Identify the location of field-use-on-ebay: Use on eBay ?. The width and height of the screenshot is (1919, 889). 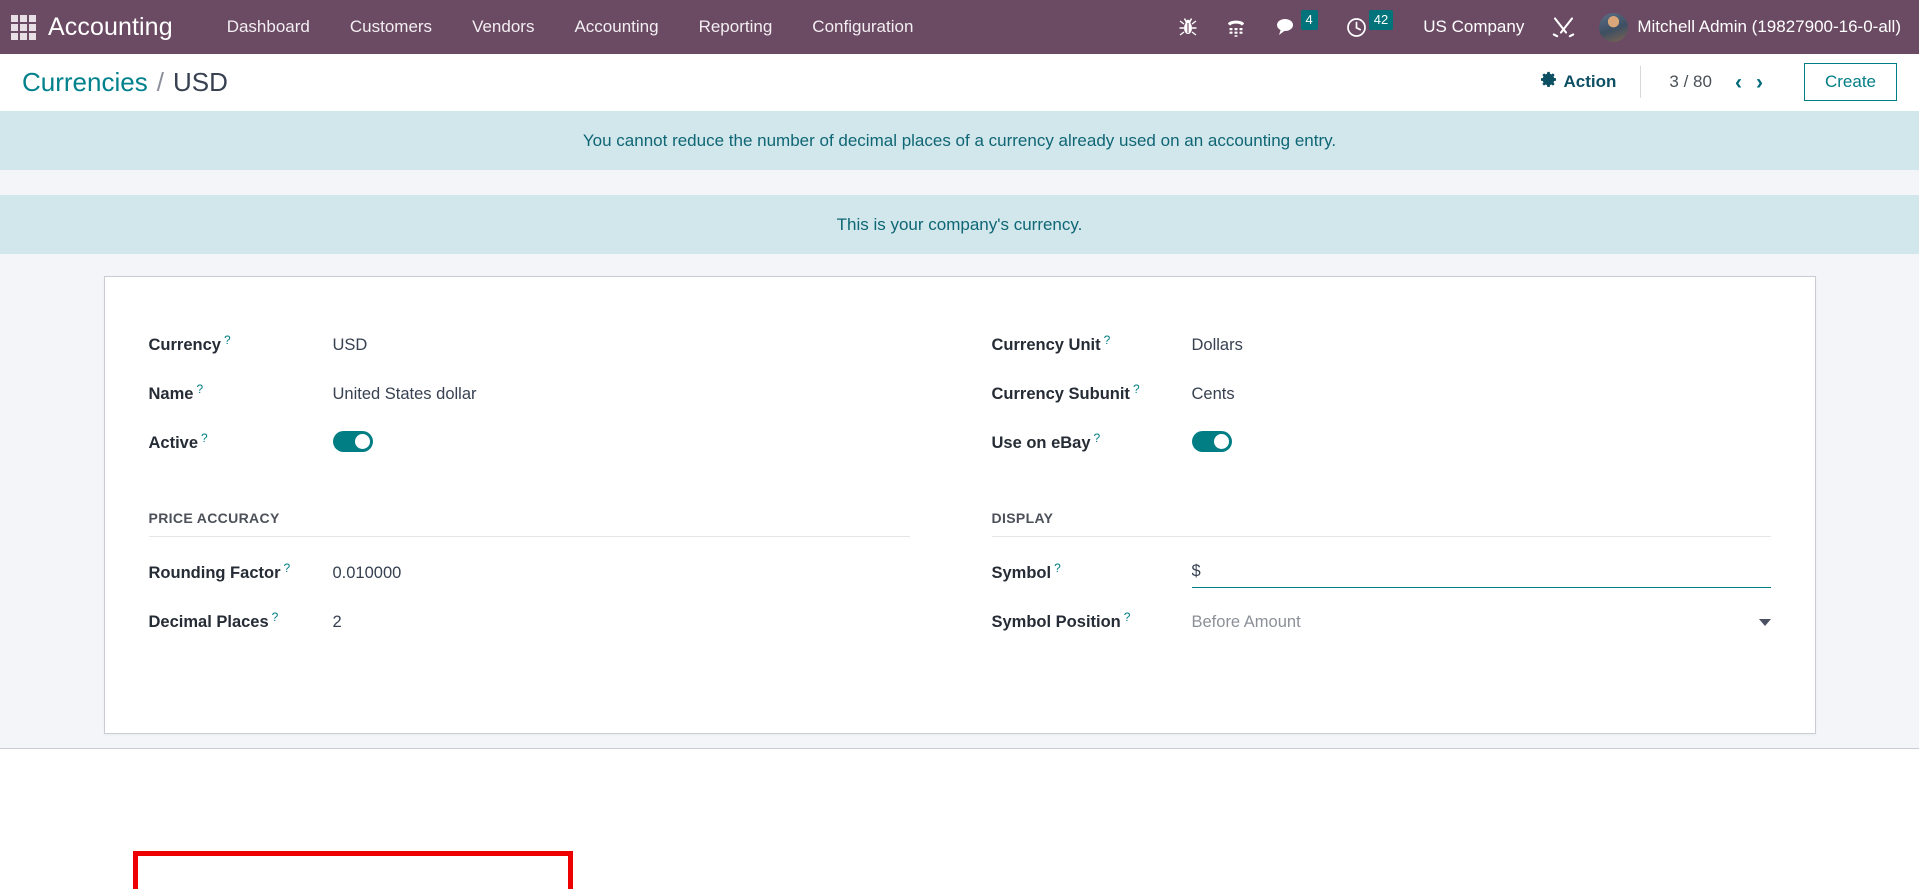
(1381, 443).